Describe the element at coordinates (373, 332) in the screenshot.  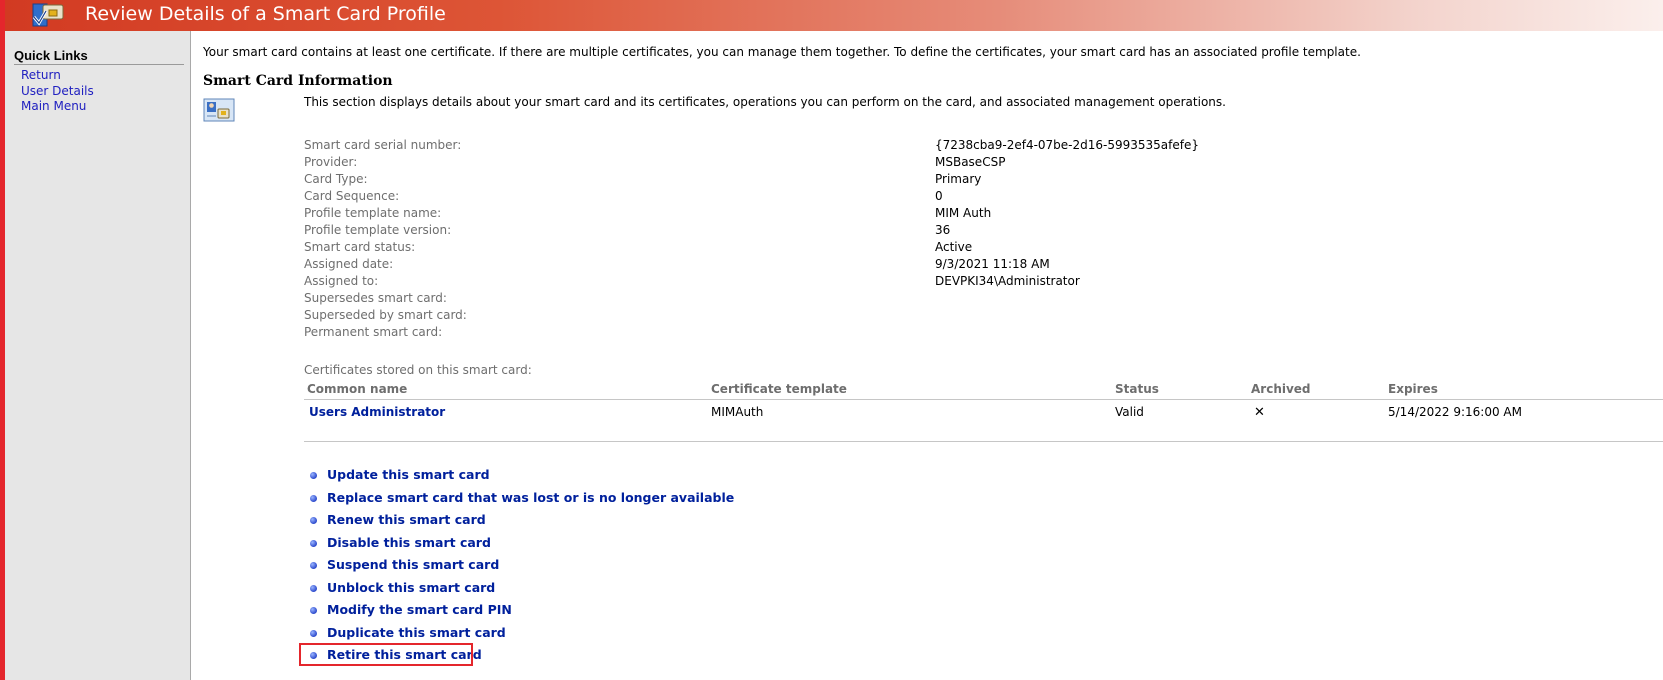
I see `detail-label: Permanent smart card:` at that location.